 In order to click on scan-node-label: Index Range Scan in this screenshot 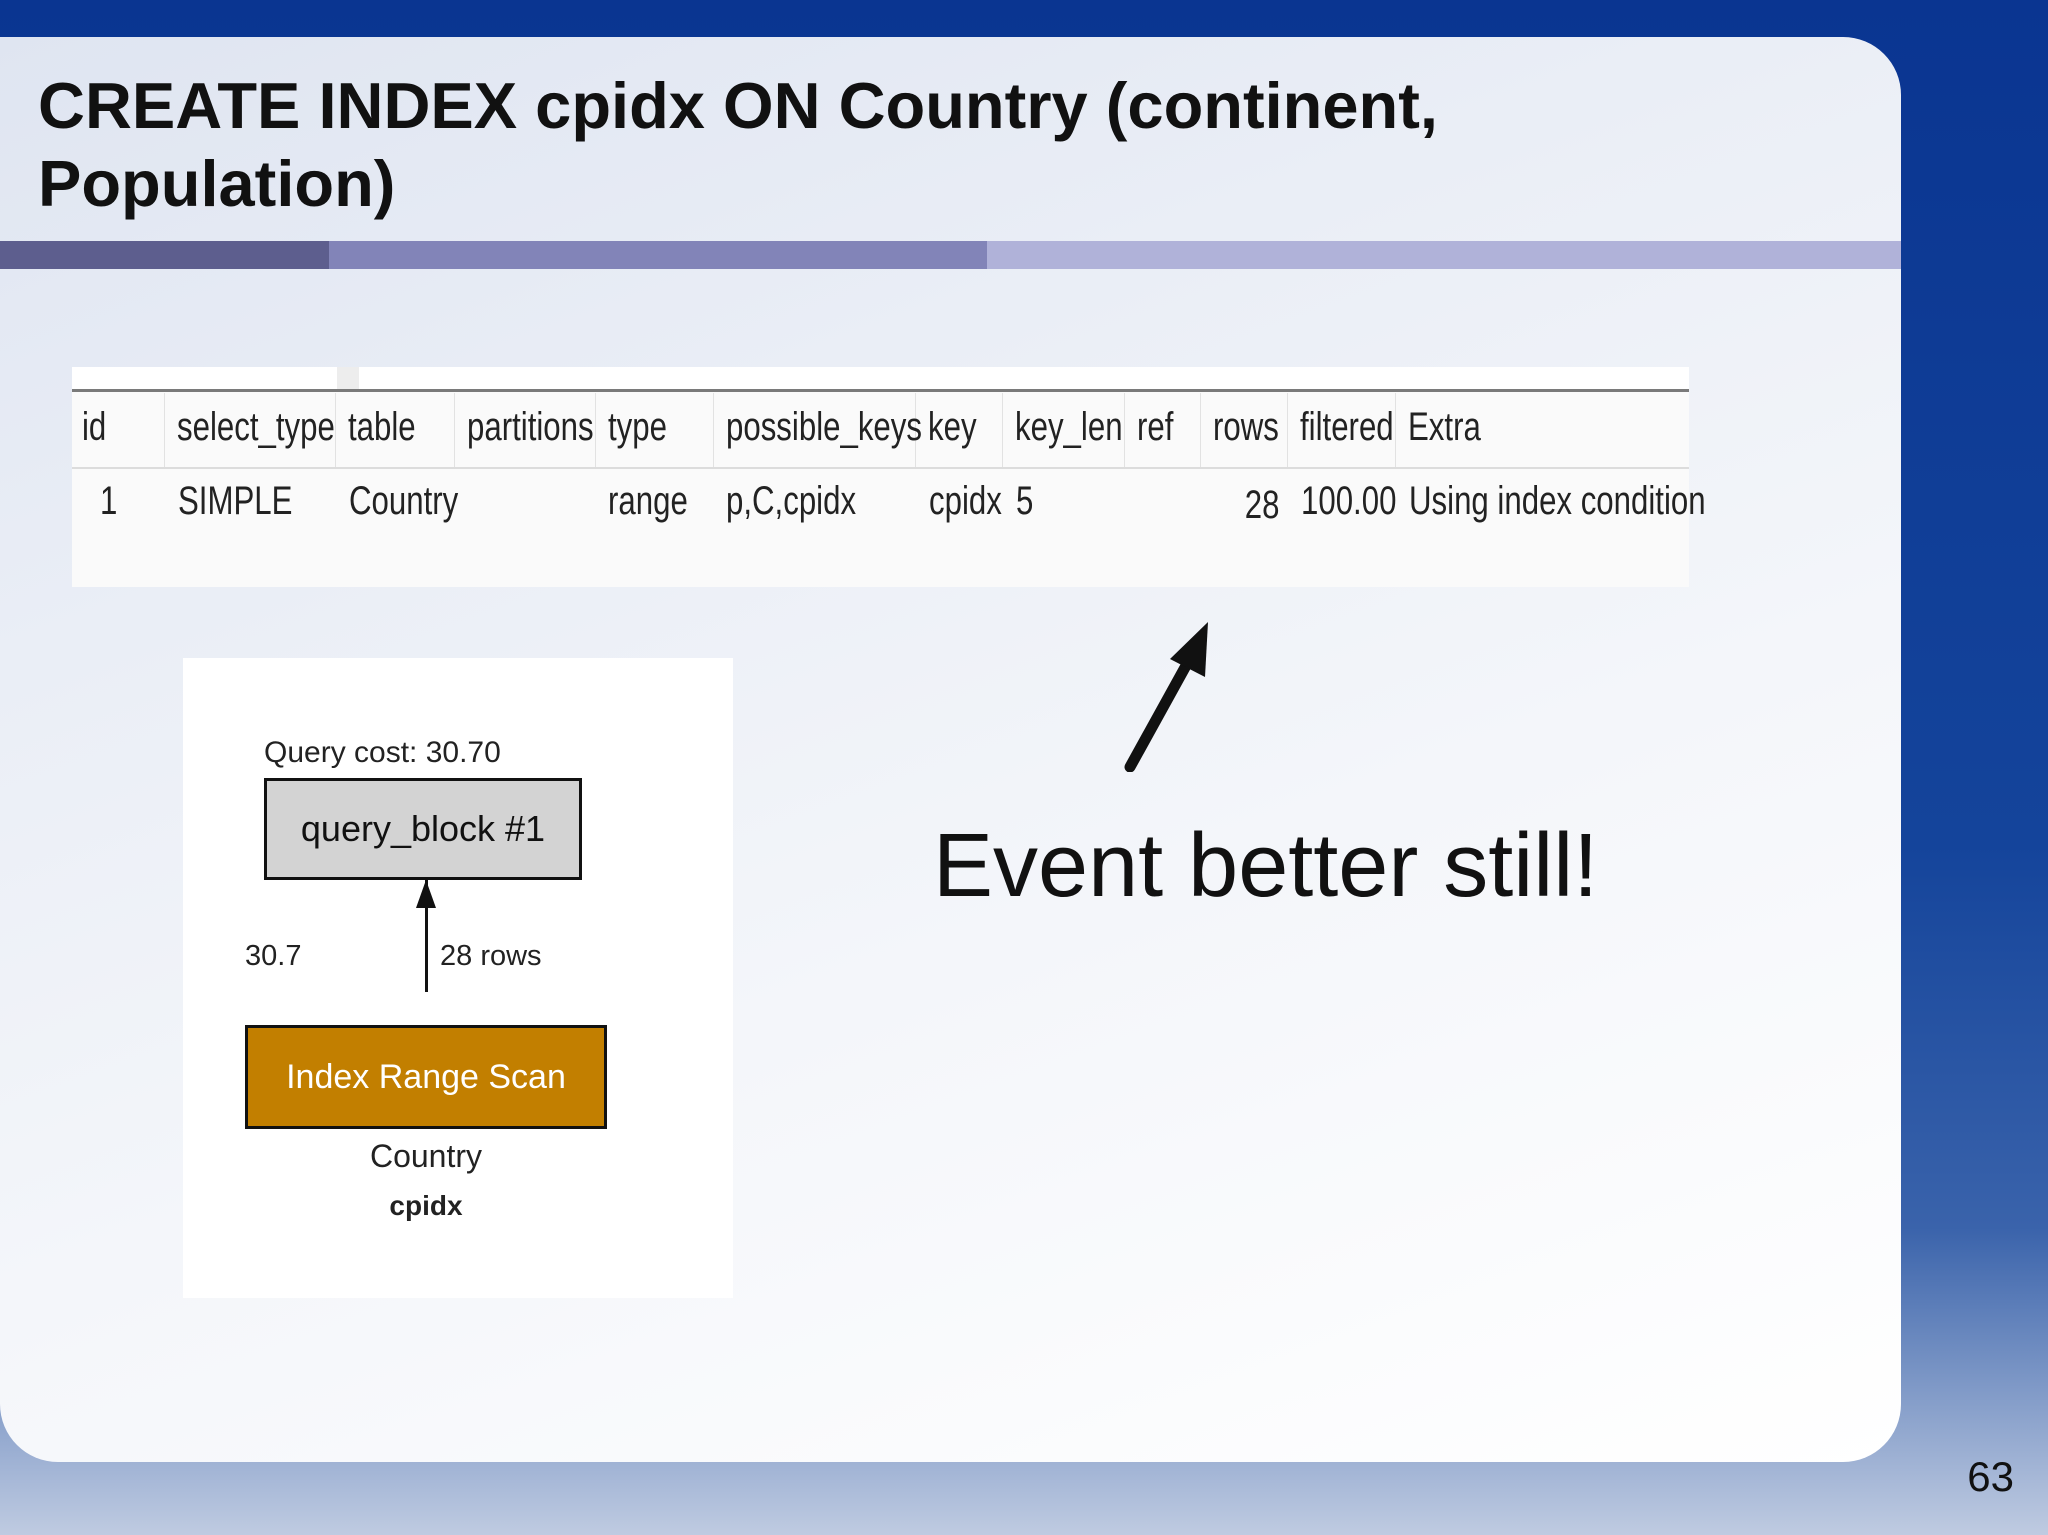, I will do `click(426, 1076)`.